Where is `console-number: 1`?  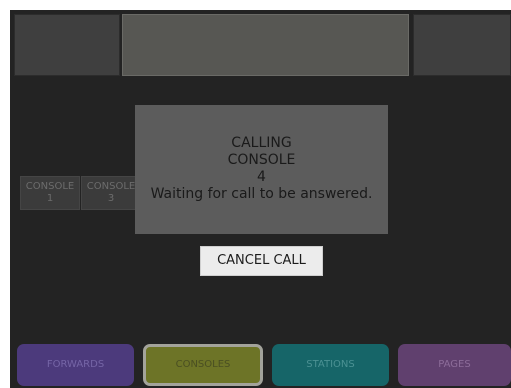
console-number: 1 is located at coordinates (50, 198).